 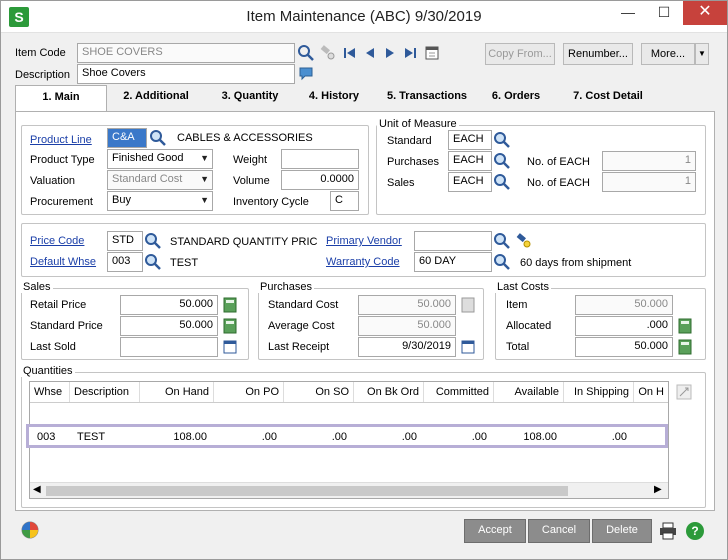 I want to click on row-on-hand: 108.00, so click(x=190, y=437).